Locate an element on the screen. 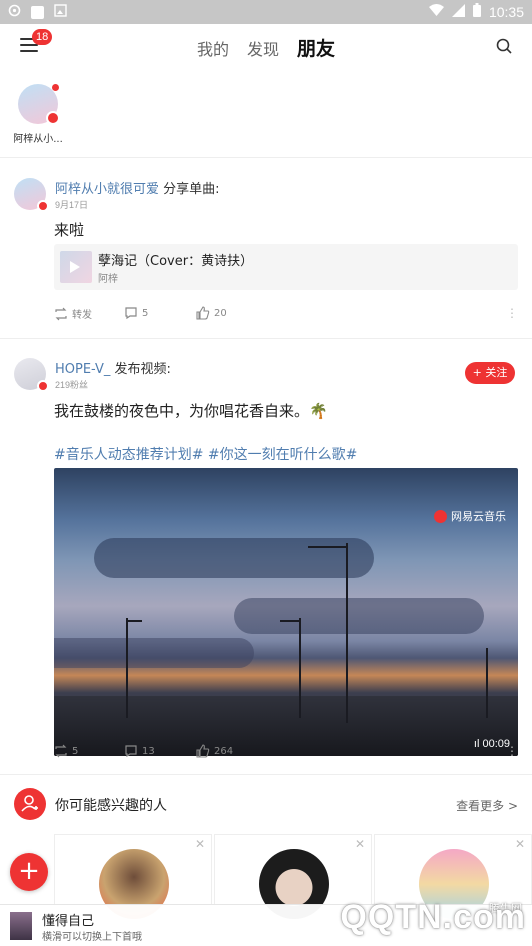  repost-button: 转发 is located at coordinates (73, 313).